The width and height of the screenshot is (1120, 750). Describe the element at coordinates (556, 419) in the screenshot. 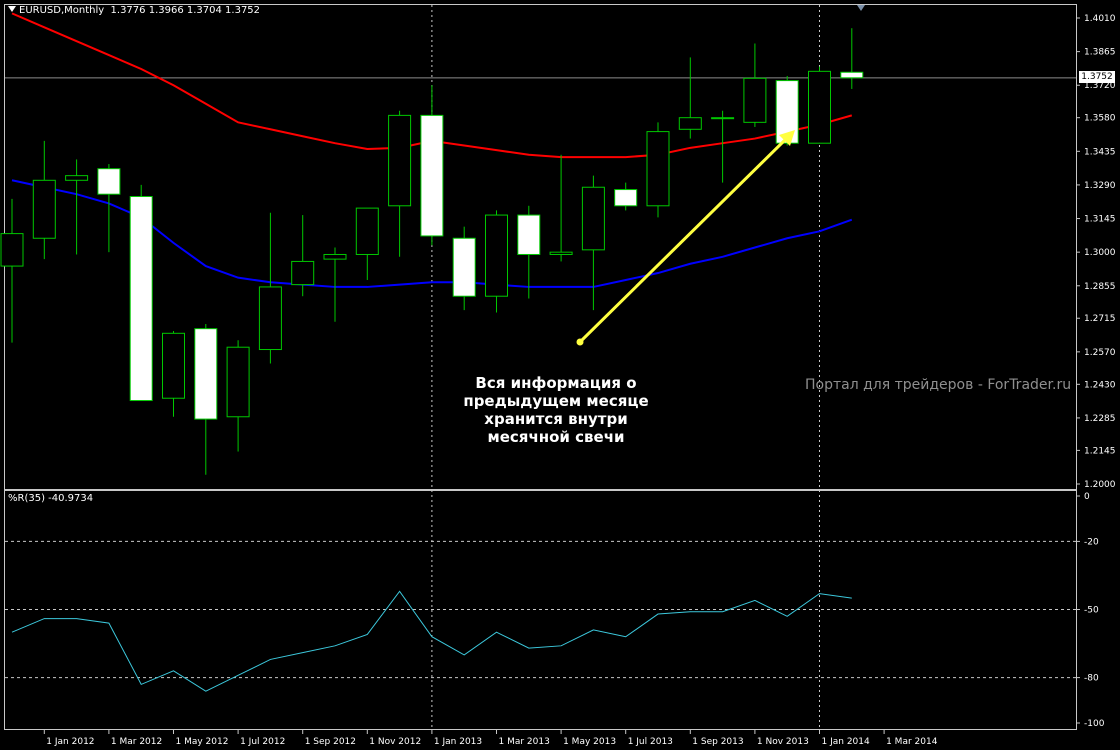

I see `annotation-line: хранится внутри` at that location.